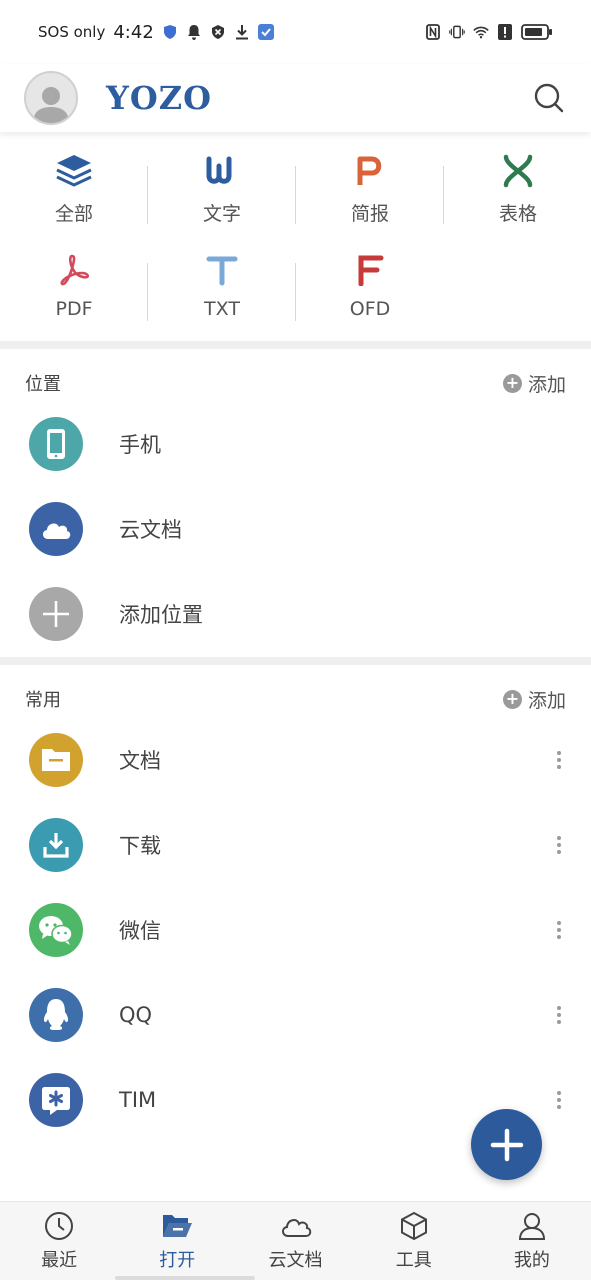  Describe the element at coordinates (177, 1226) in the screenshot. I see `folder-open-icon` at that location.